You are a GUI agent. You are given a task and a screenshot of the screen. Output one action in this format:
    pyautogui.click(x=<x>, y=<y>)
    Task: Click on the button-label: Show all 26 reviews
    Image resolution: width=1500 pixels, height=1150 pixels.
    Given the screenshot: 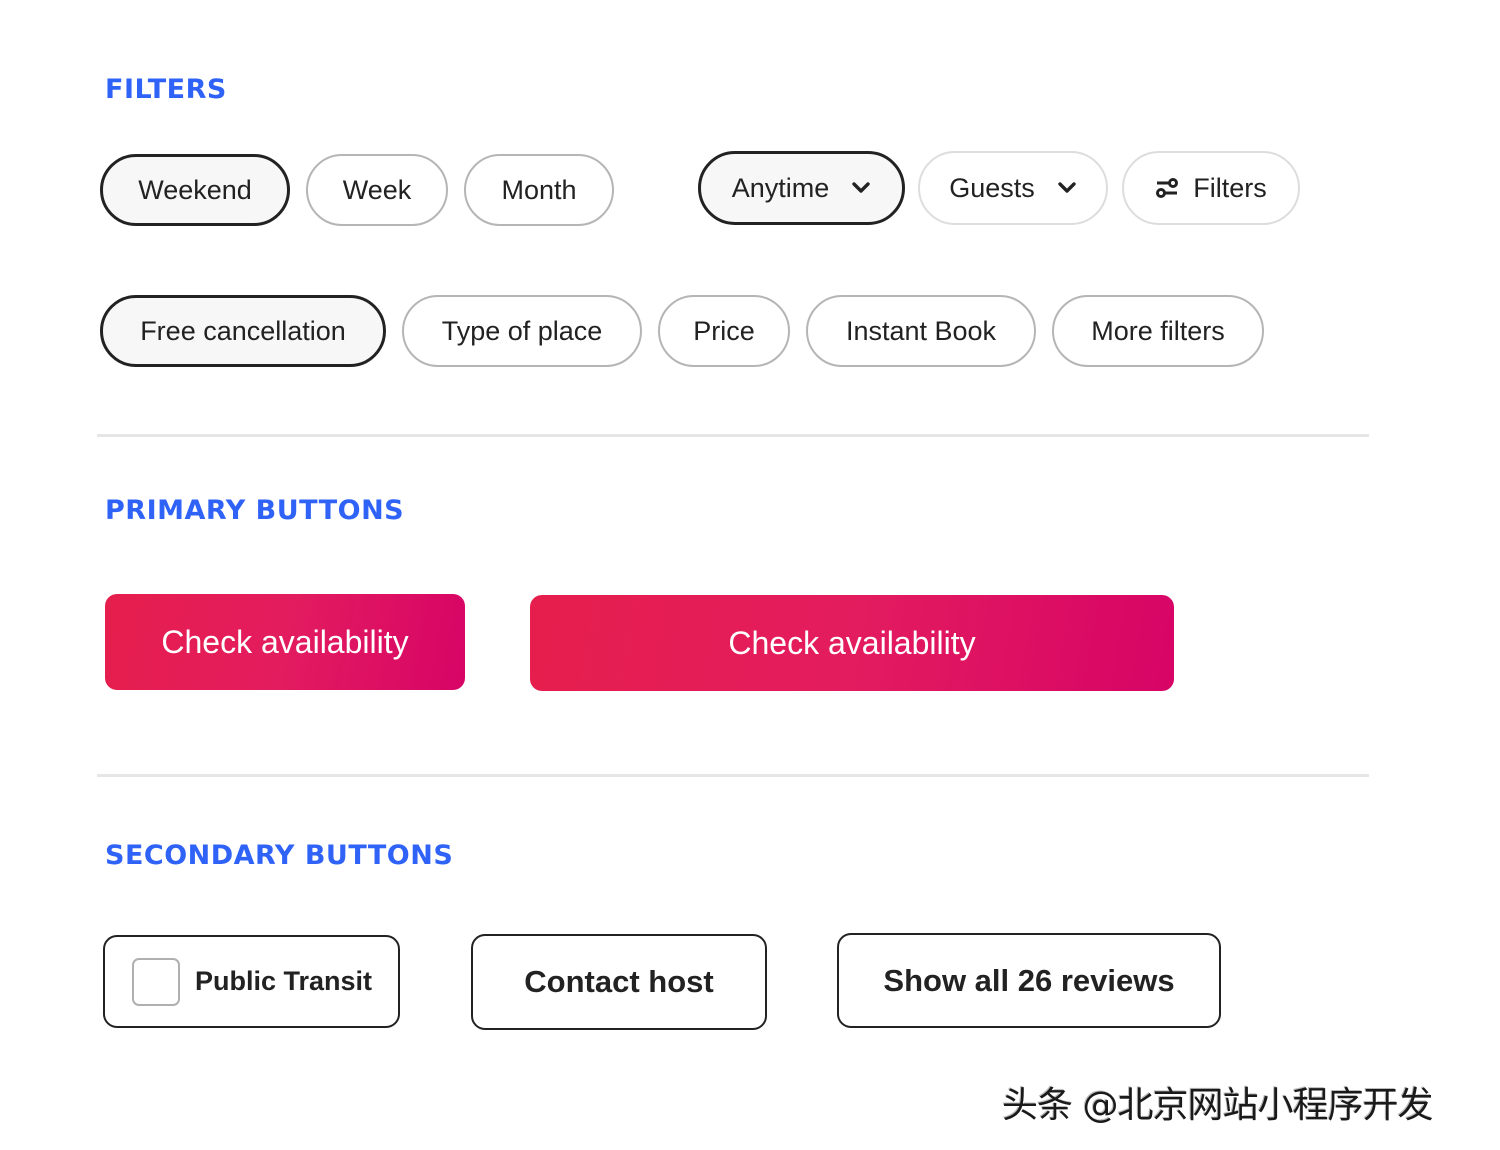 What is the action you would take?
    pyautogui.click(x=1029, y=980)
    